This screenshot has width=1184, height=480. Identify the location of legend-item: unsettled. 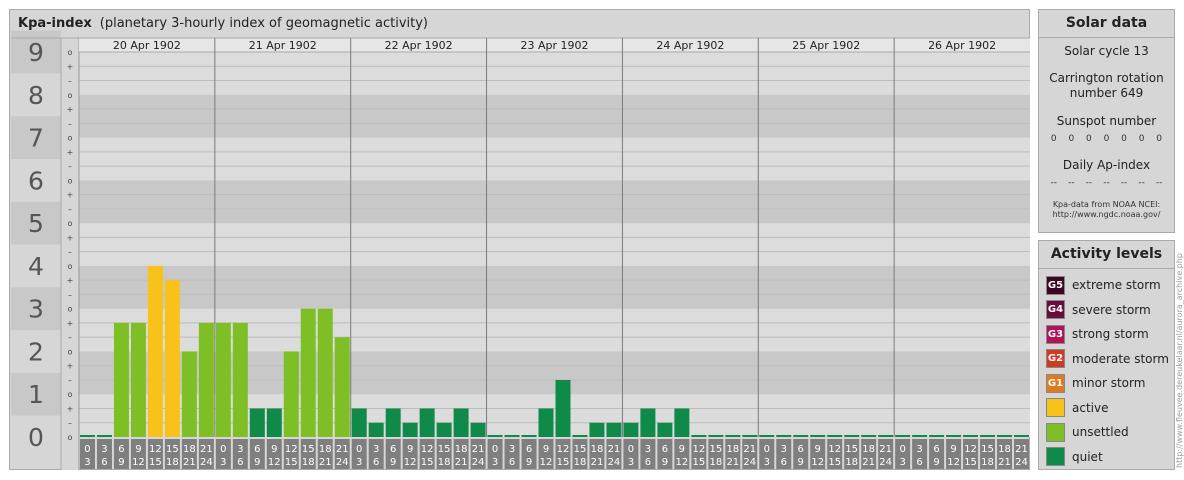
(1087, 432).